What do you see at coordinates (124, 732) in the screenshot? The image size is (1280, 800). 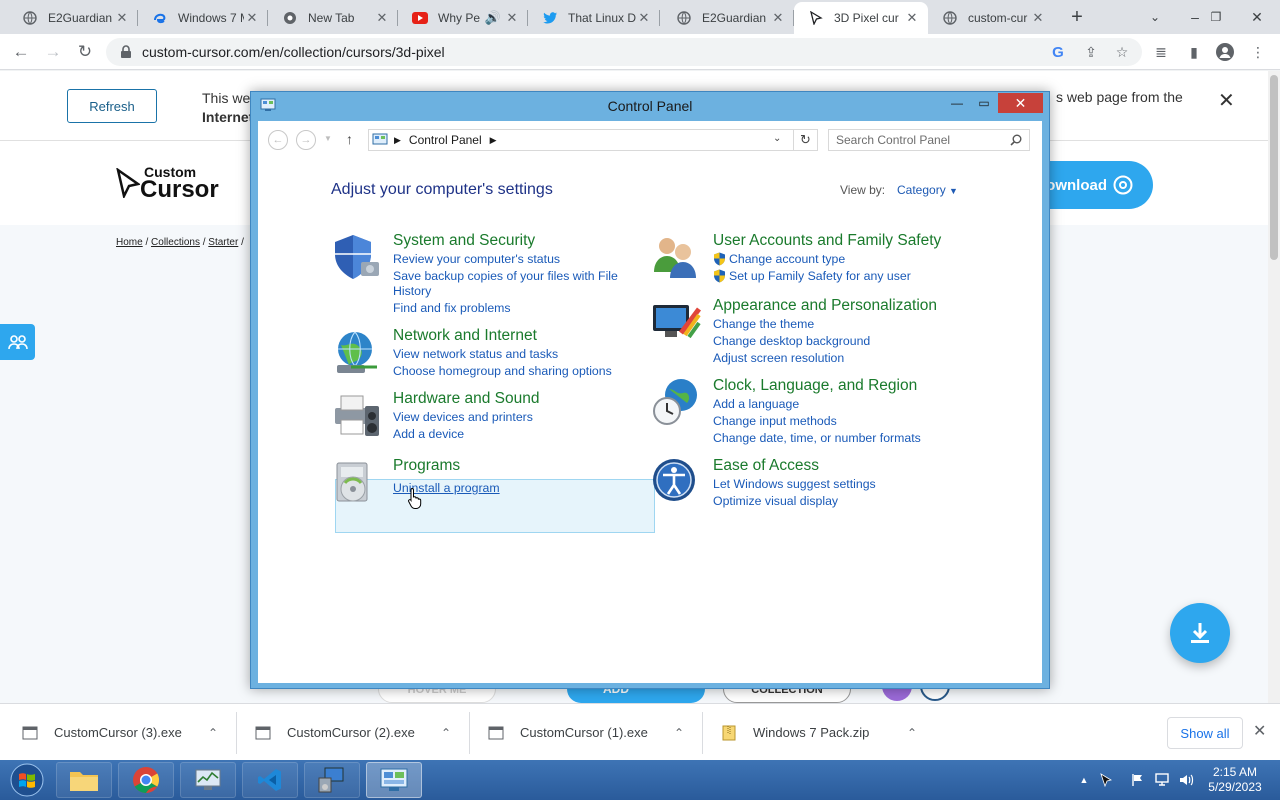 I see `download-item: CustomCursor (3).exe ⌃` at bounding box center [124, 732].